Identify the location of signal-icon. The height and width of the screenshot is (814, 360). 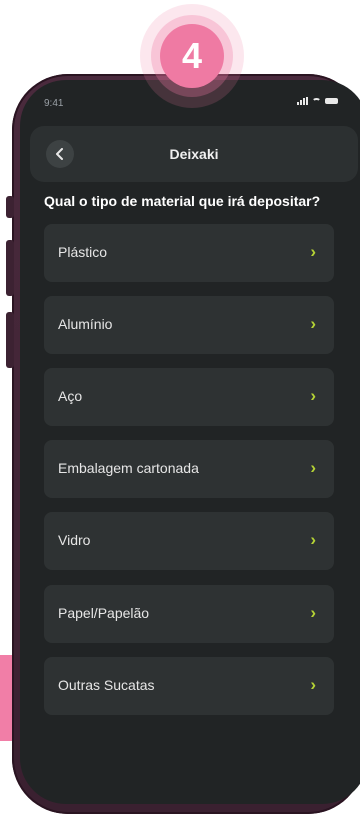
(302, 101).